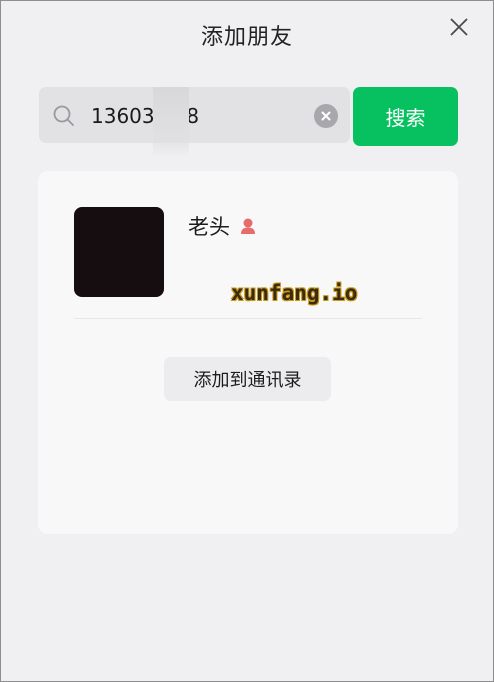 This screenshot has height=682, width=494. What do you see at coordinates (119, 252) in the screenshot?
I see `avatar` at bounding box center [119, 252].